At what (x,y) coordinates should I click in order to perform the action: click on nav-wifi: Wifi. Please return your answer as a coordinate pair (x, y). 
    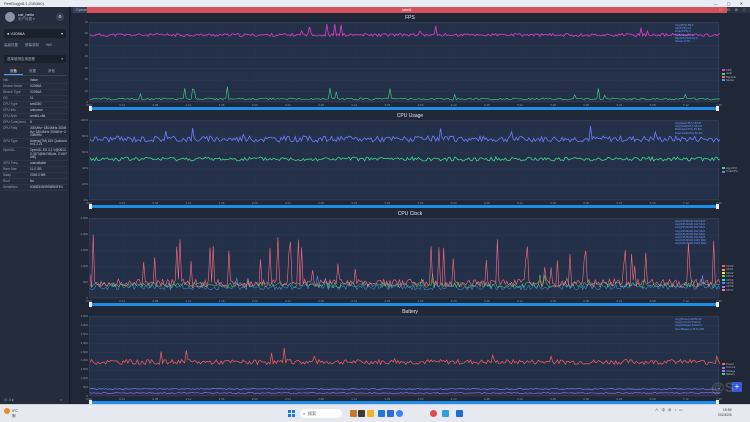
    Looking at the image, I should click on (49, 45).